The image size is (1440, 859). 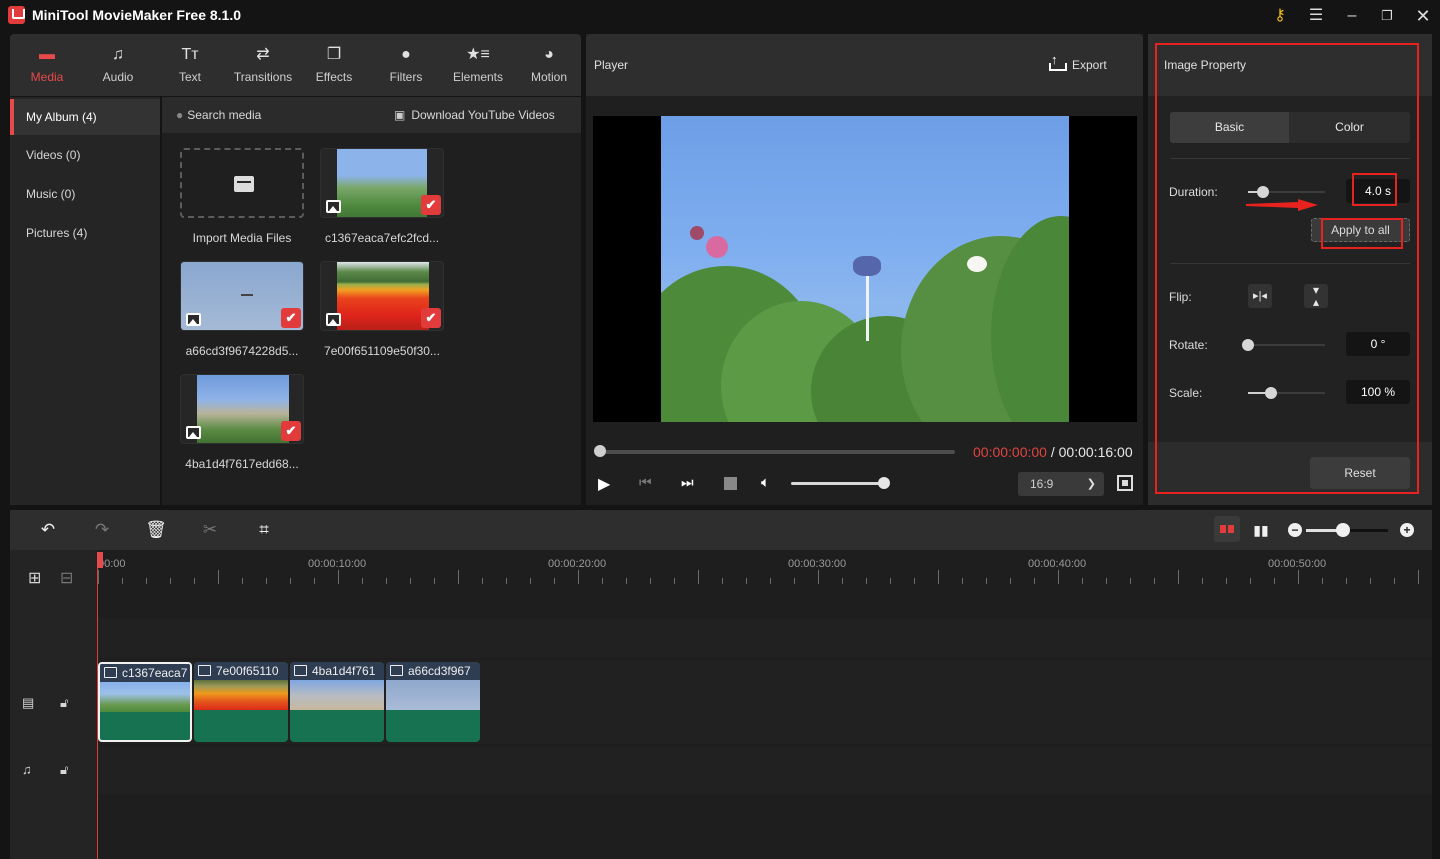 I want to click on export-button: Export, so click(x=1077, y=62).